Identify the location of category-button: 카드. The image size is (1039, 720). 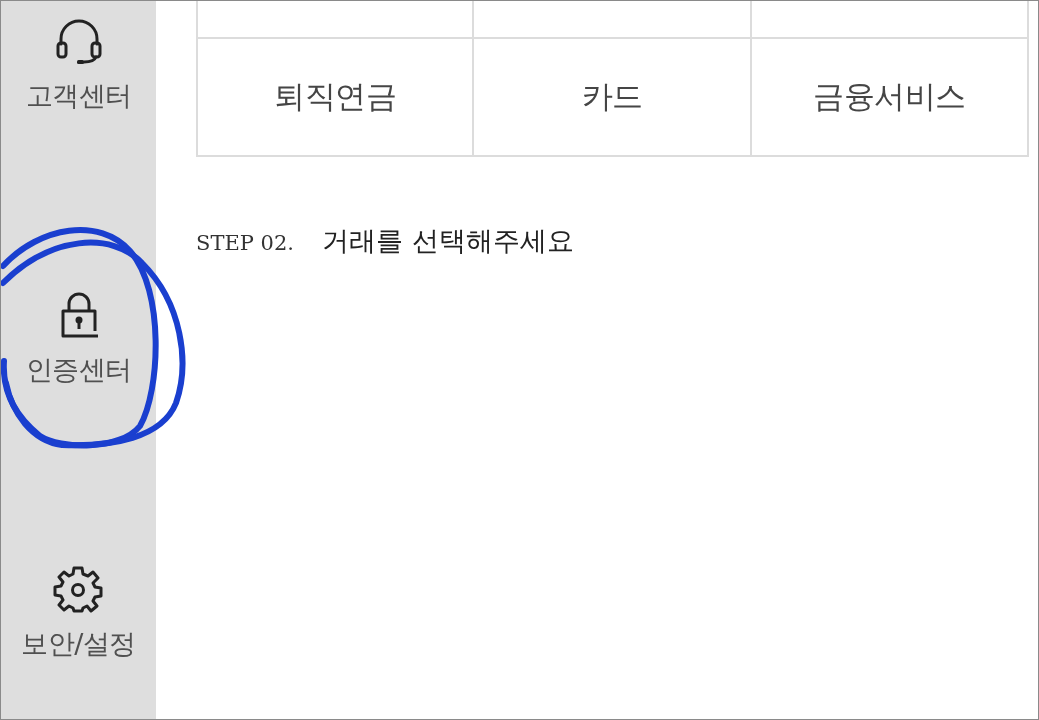
(613, 98).